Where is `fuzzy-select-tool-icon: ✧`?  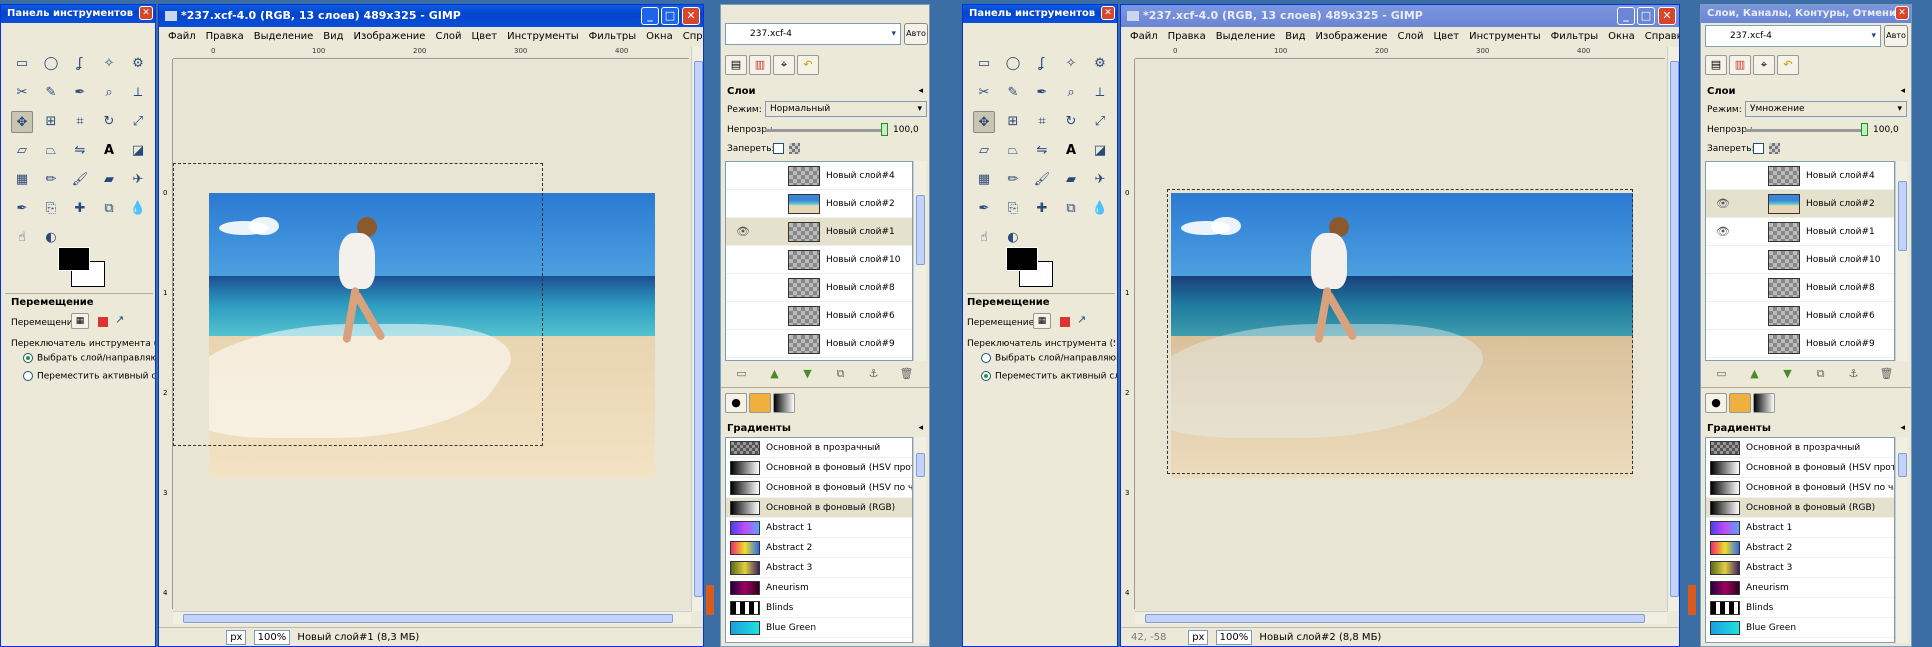 fuzzy-select-tool-icon: ✧ is located at coordinates (109, 64).